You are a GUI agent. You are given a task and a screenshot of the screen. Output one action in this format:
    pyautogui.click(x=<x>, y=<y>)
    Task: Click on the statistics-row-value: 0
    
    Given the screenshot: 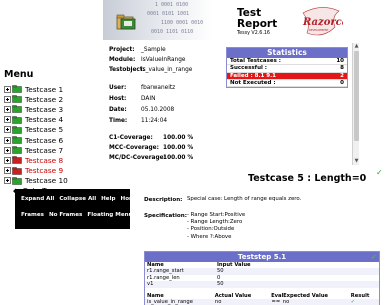 What is the action you would take?
    pyautogui.click(x=342, y=82)
    